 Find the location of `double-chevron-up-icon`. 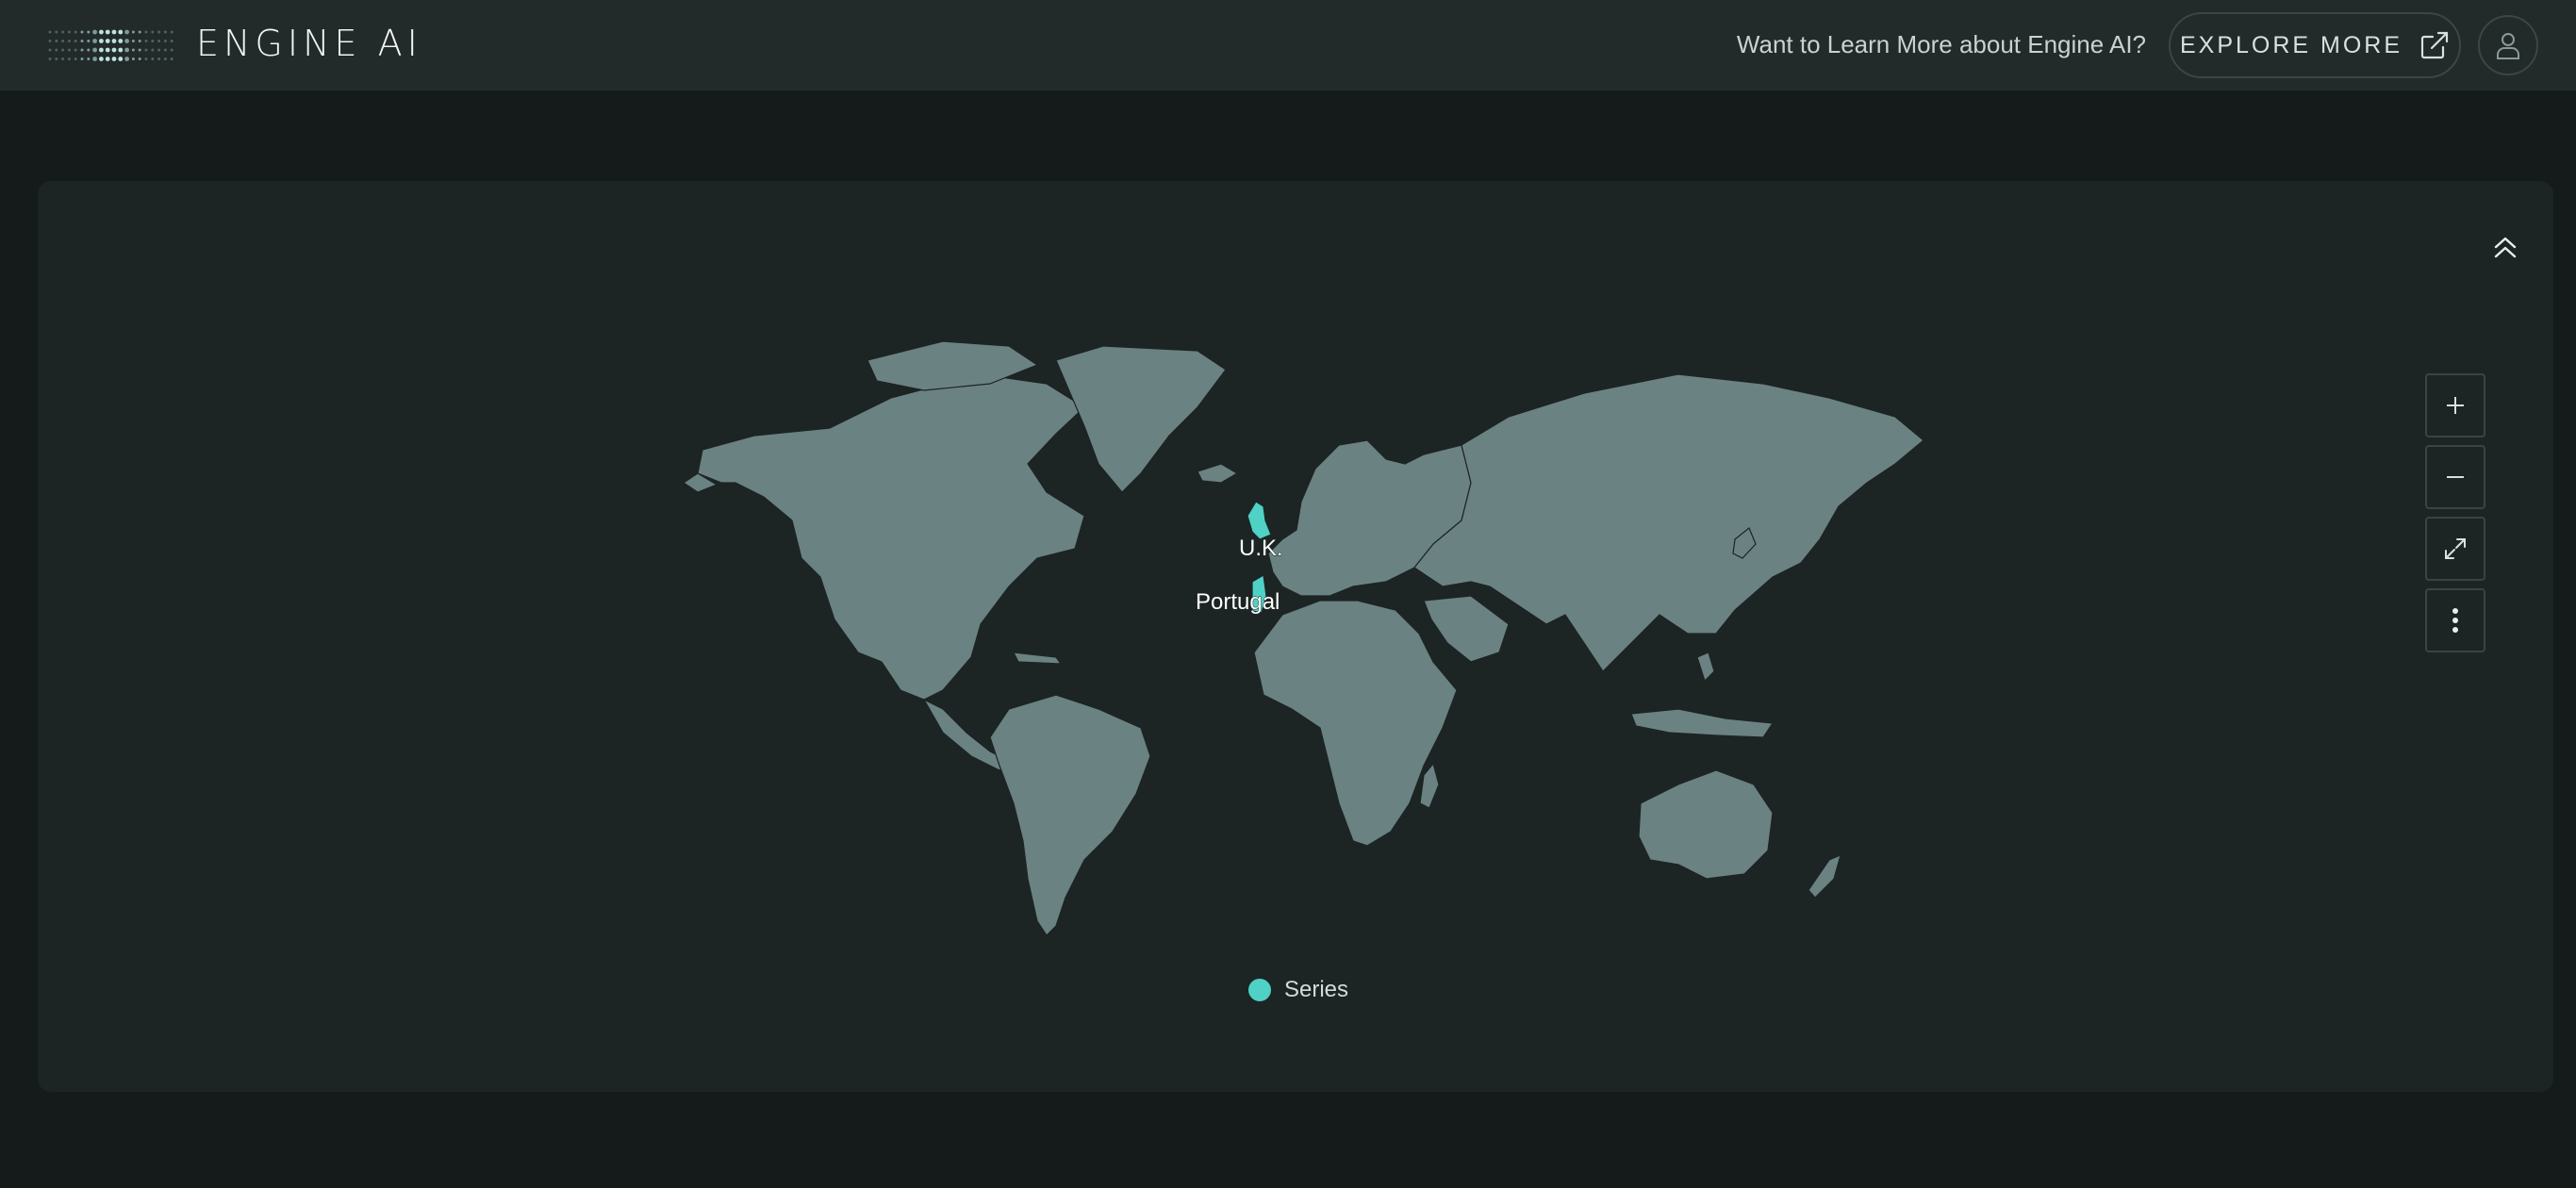

double-chevron-up-icon is located at coordinates (2505, 247).